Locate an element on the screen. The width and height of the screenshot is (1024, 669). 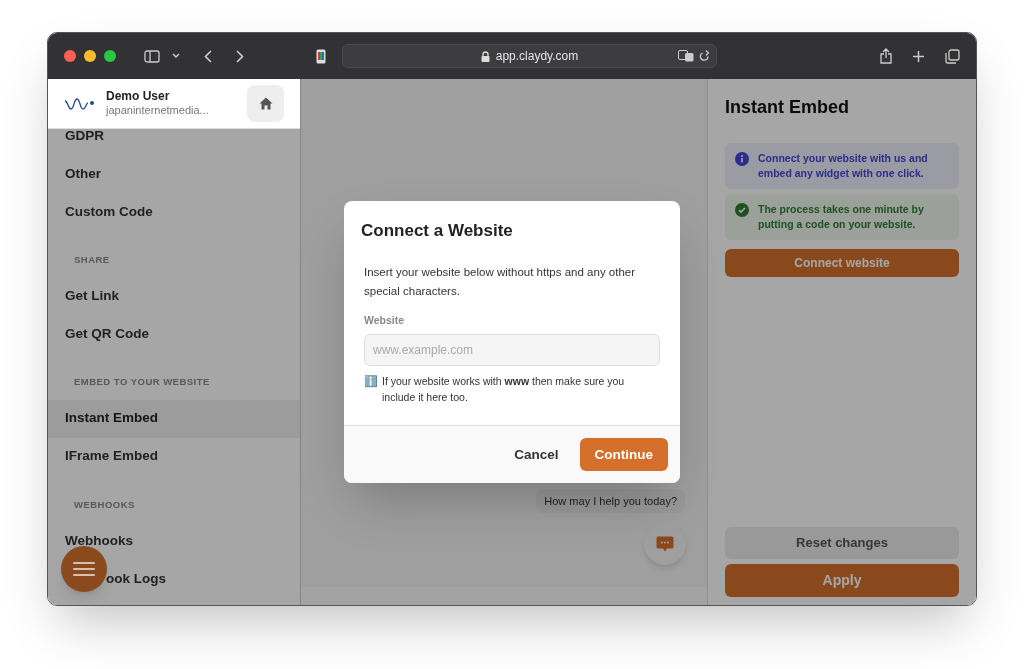
forward-icon is located at coordinates (240, 56).